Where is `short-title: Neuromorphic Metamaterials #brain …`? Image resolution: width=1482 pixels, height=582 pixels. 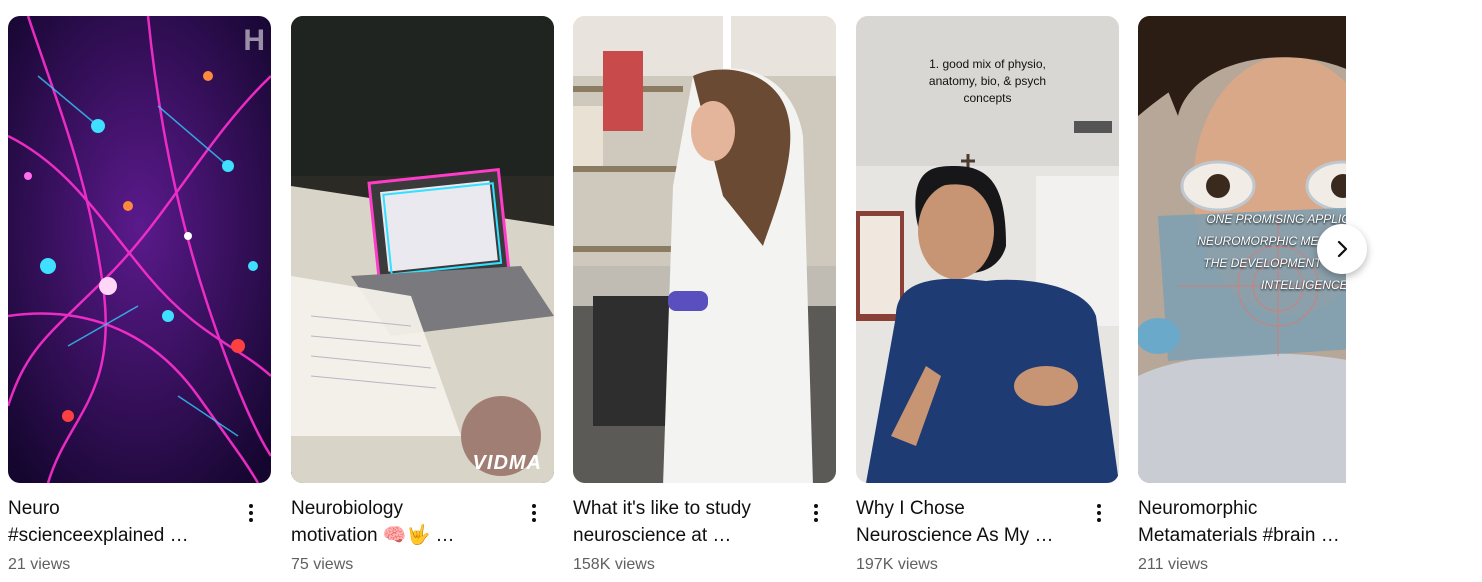
short-title: Neuromorphic Metamaterials #brain … is located at coordinates (1248, 522).